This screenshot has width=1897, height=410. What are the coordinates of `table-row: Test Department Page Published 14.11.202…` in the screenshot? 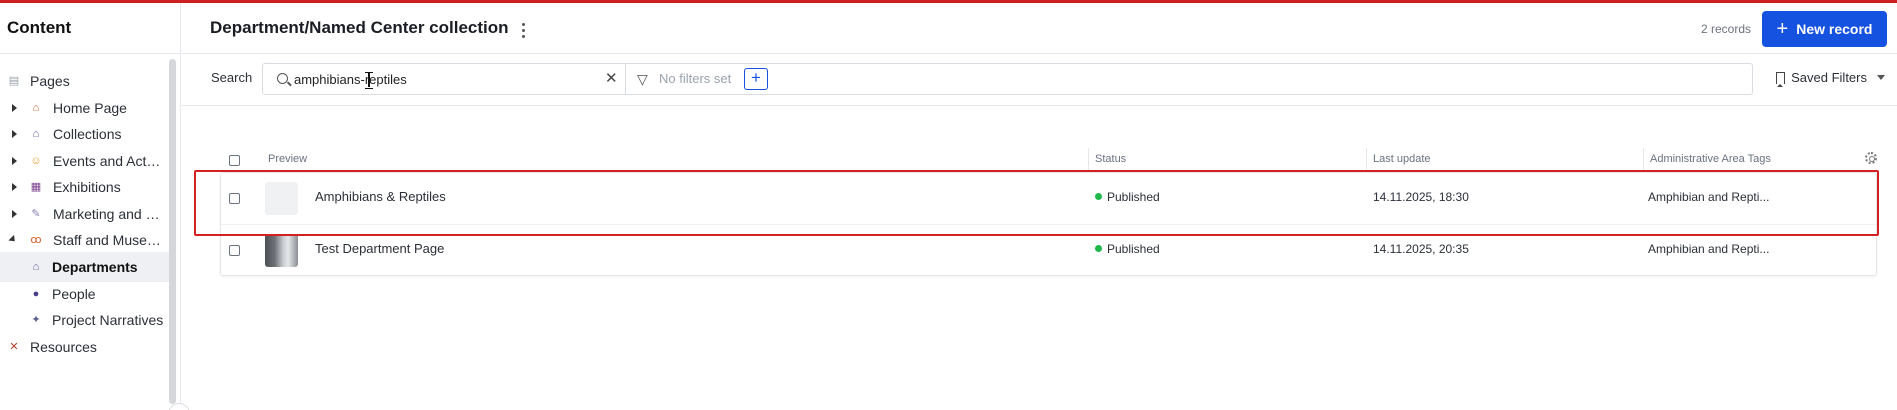 It's located at (1048, 249).